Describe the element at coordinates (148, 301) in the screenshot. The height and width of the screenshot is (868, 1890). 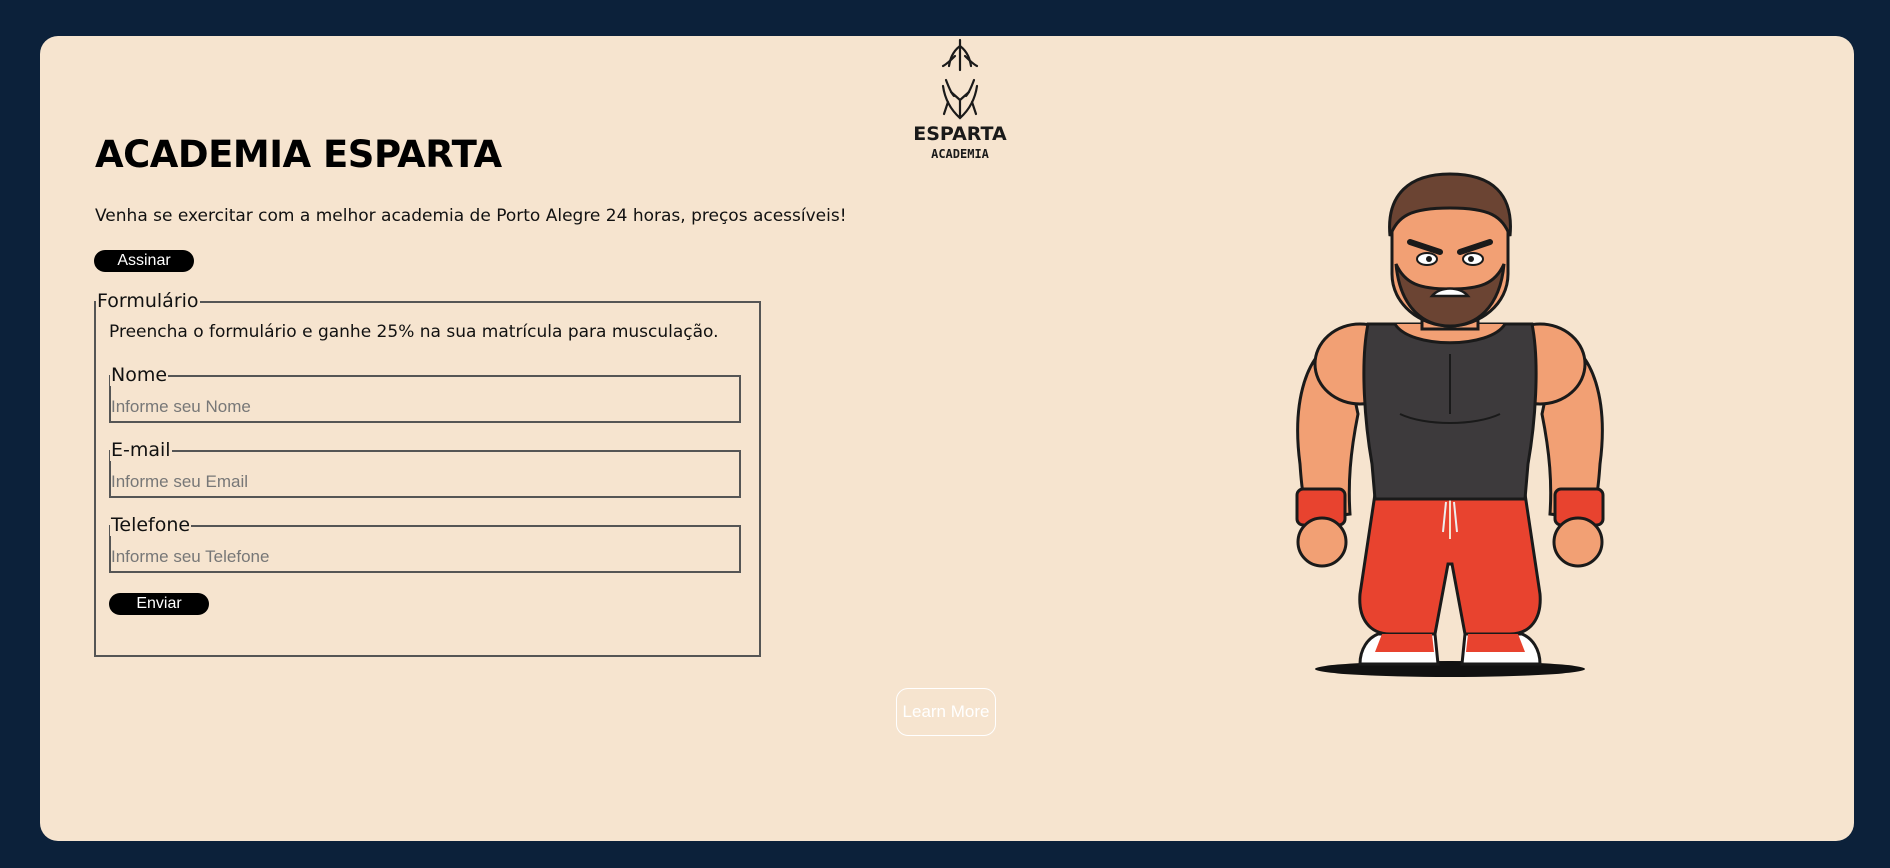
I see `form-legend: Formulário` at that location.